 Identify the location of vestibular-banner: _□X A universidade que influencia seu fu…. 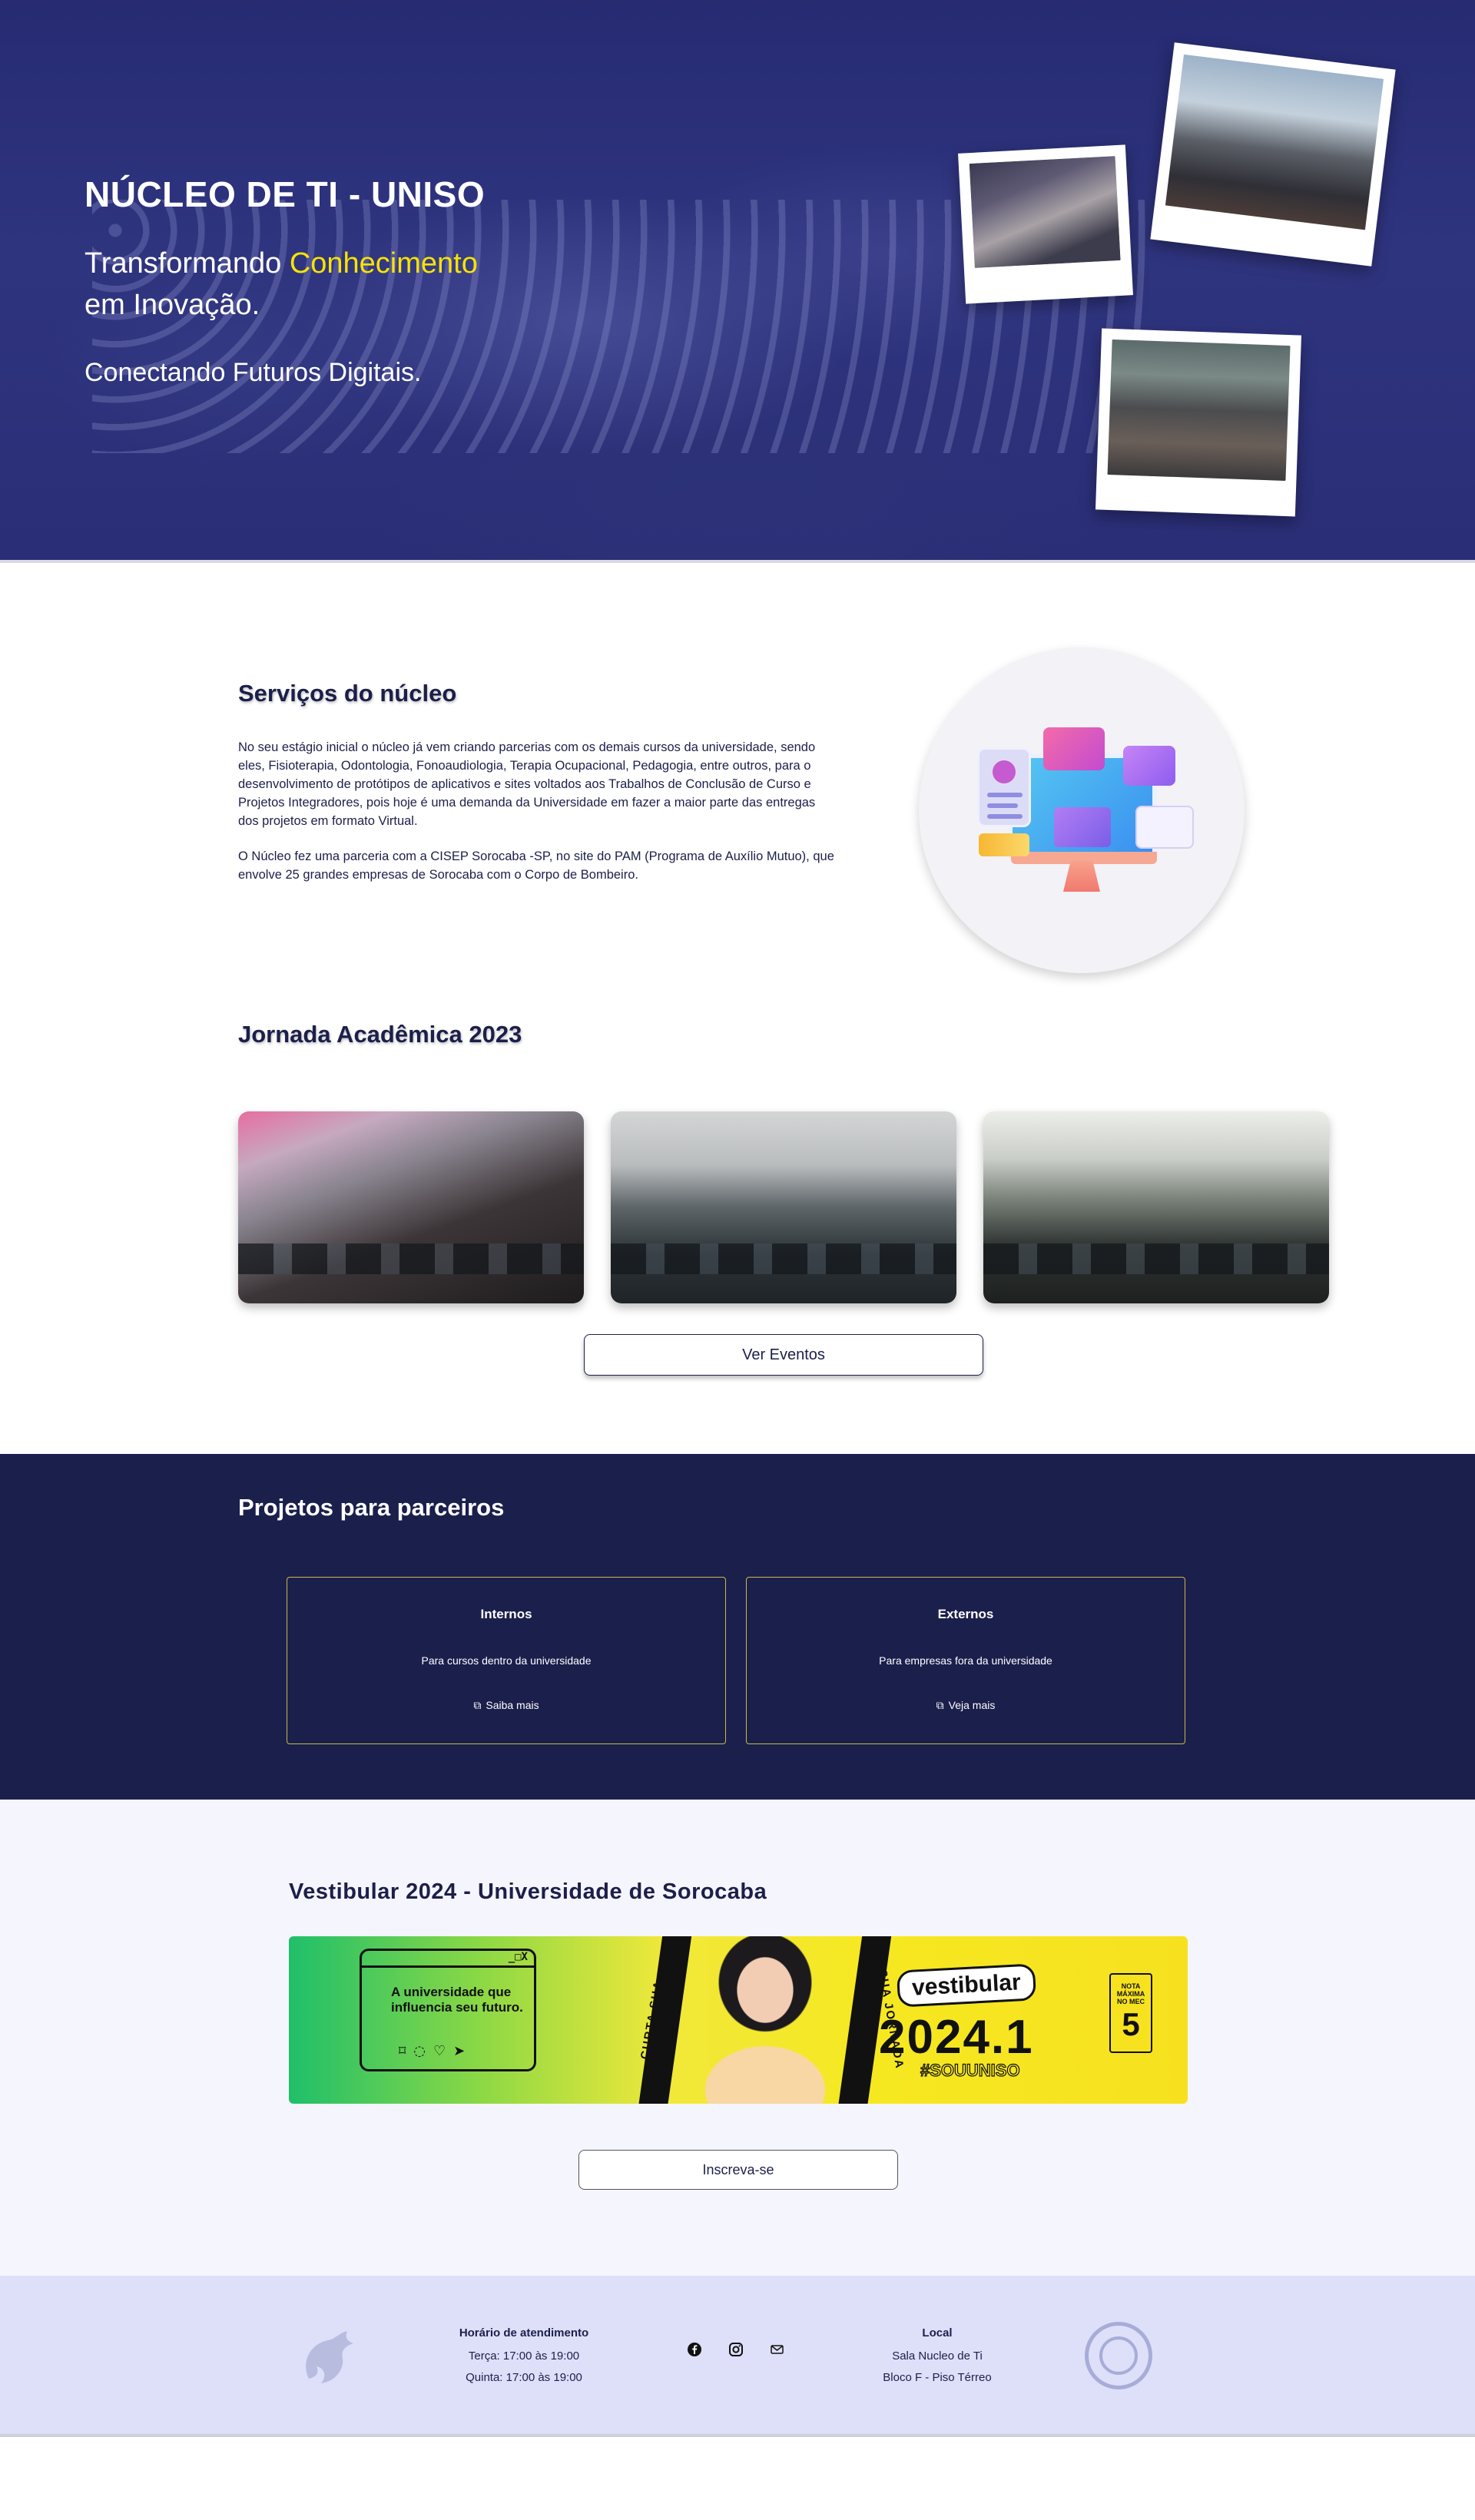
(738, 2020).